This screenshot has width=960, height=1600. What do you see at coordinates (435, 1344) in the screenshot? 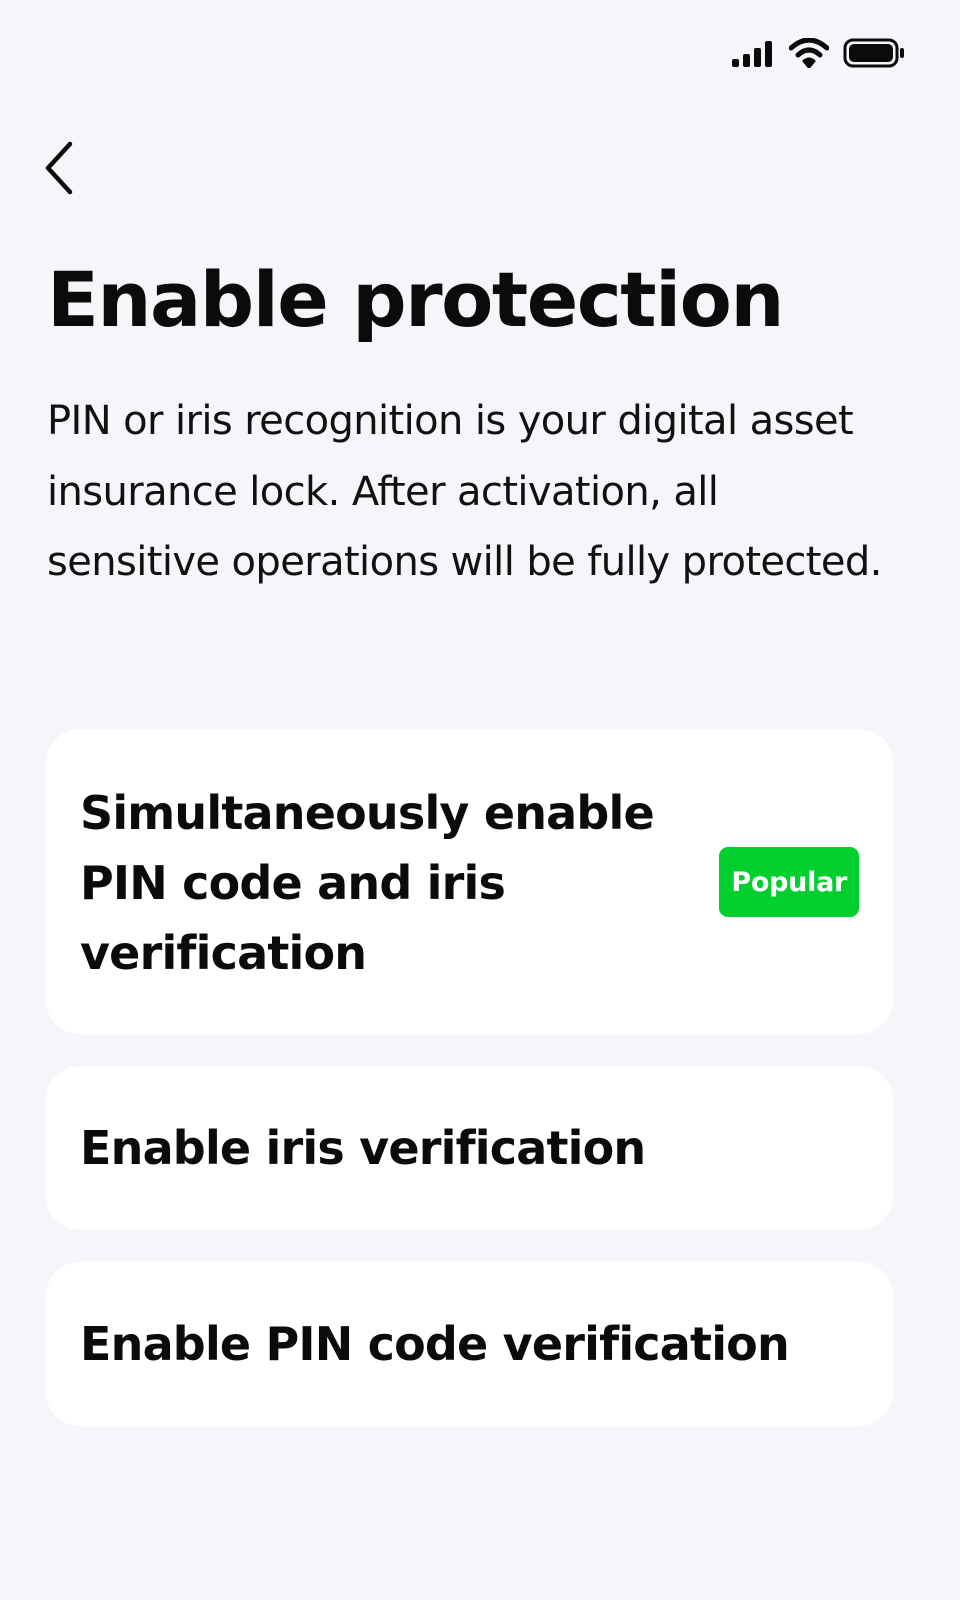
I see `option-label: Enable PIN code verification` at bounding box center [435, 1344].